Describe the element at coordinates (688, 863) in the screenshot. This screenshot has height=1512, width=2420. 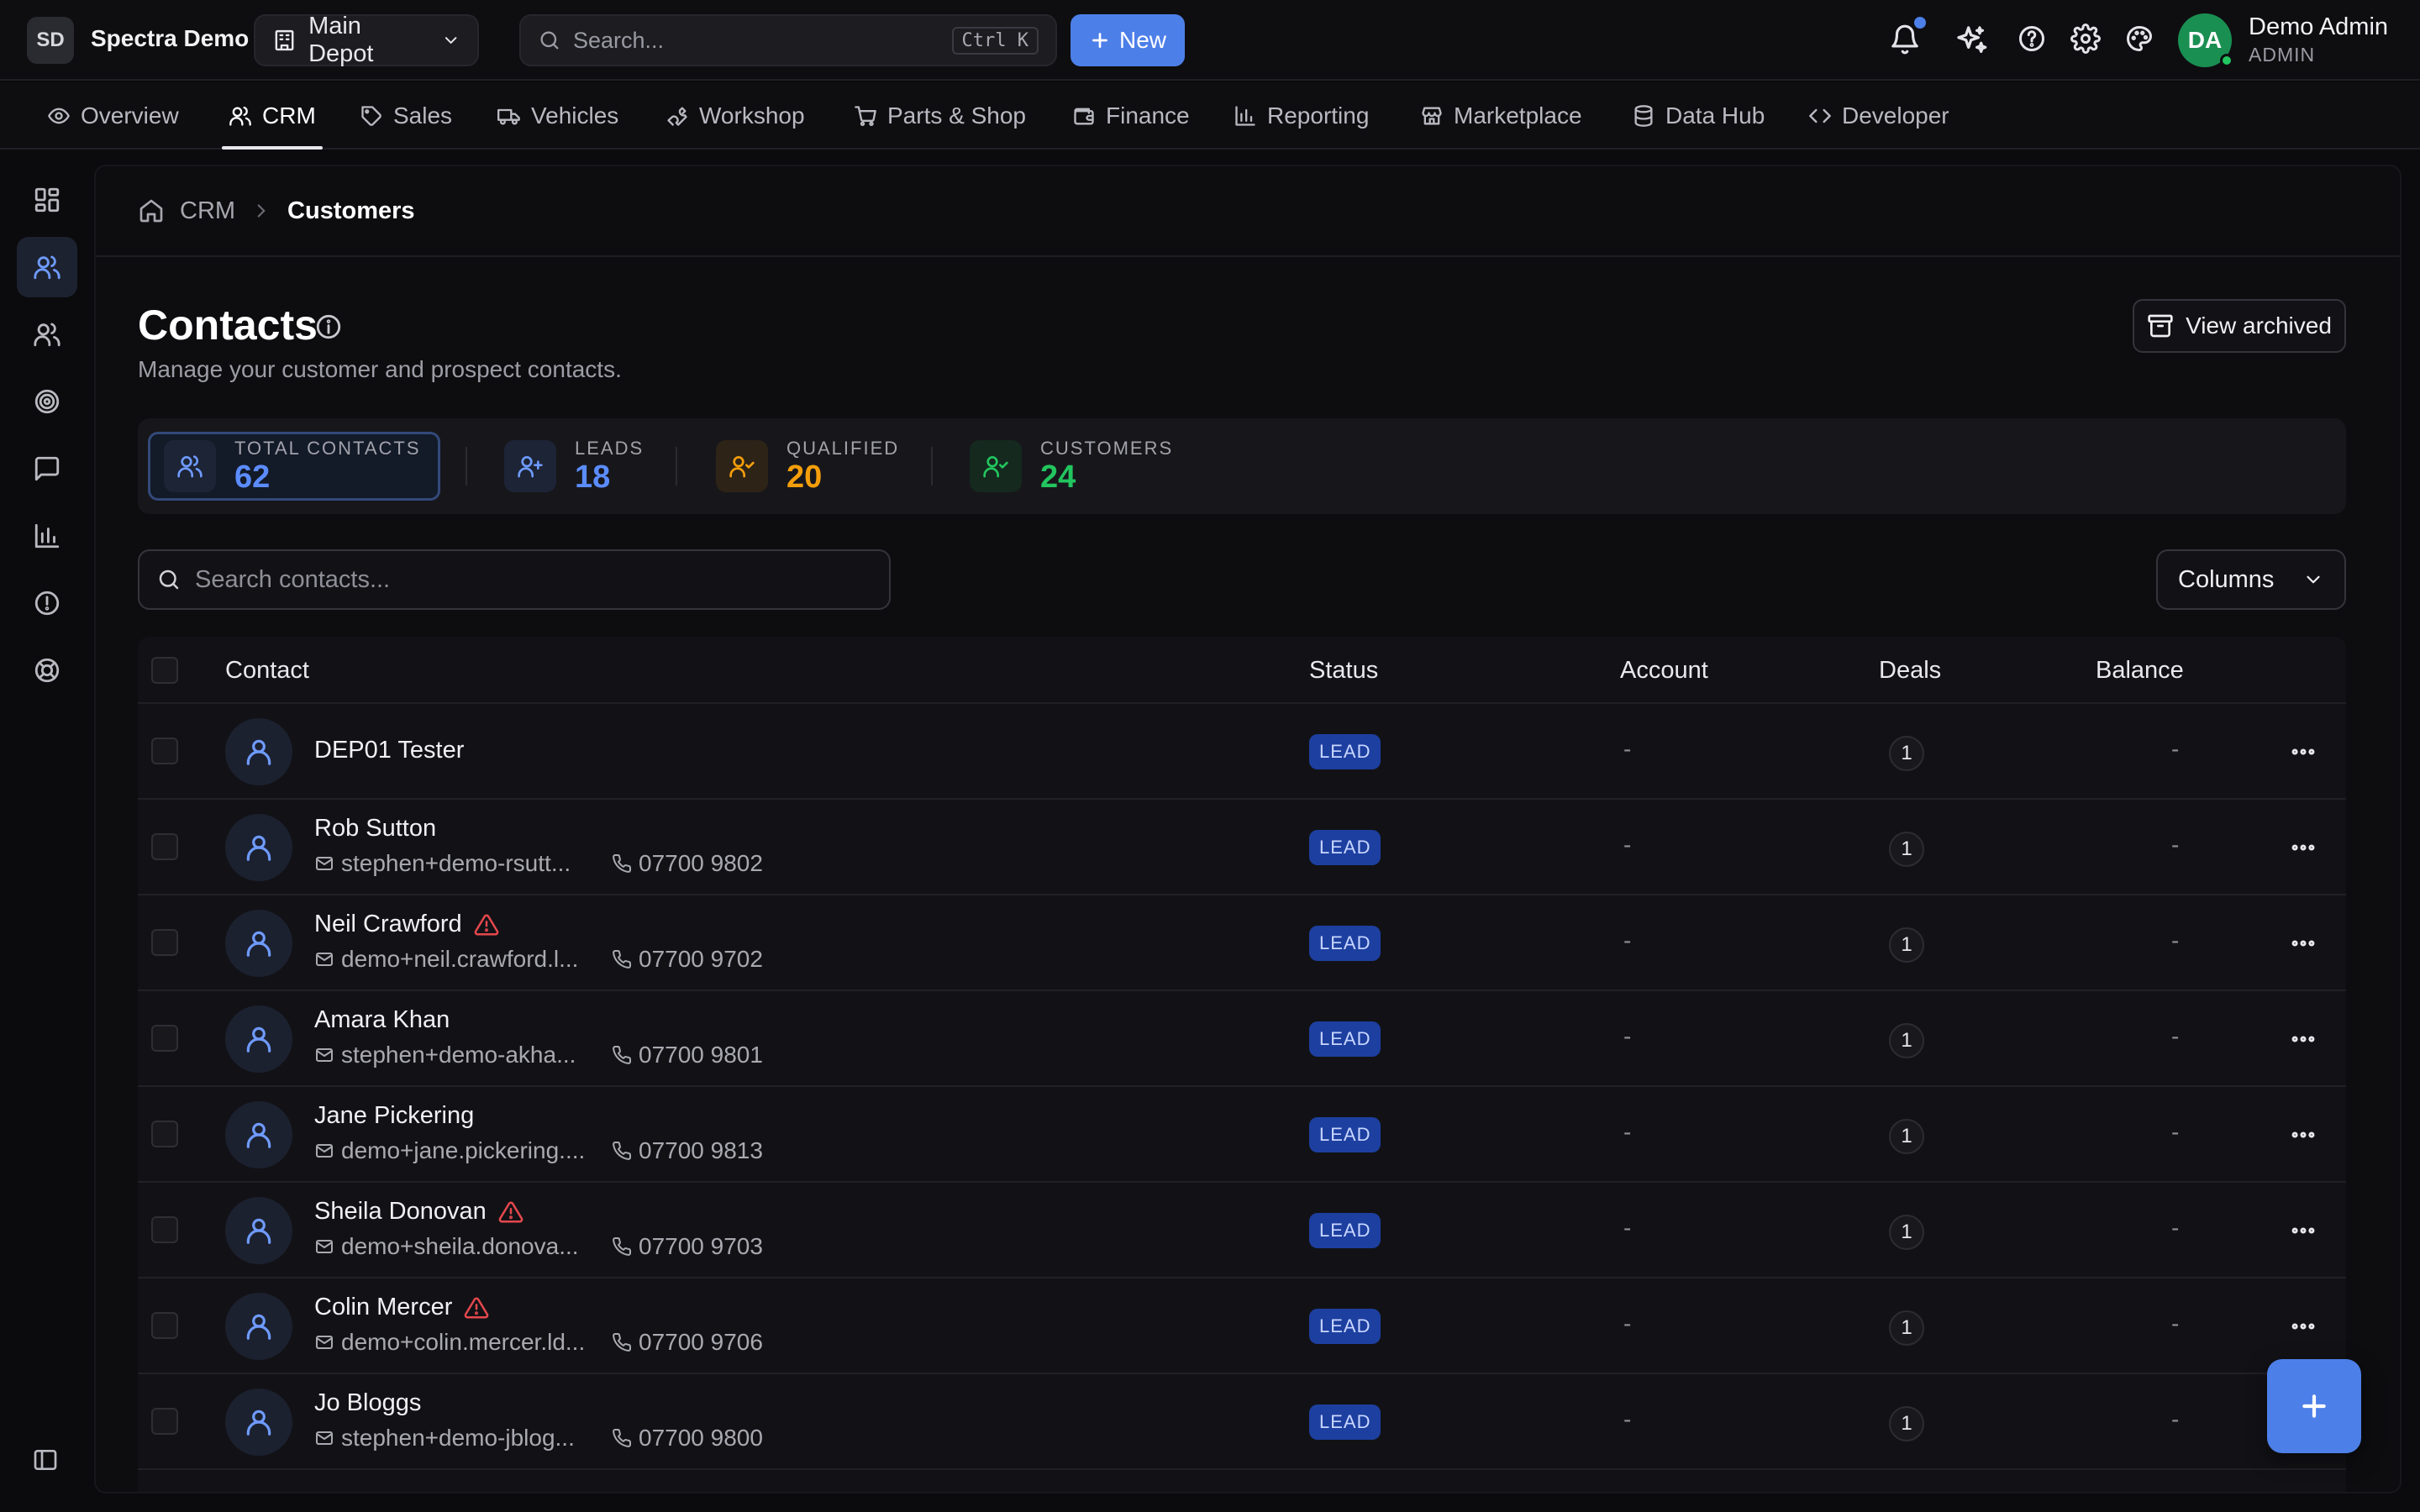
I see `contact-phone: 07700 9802` at that location.